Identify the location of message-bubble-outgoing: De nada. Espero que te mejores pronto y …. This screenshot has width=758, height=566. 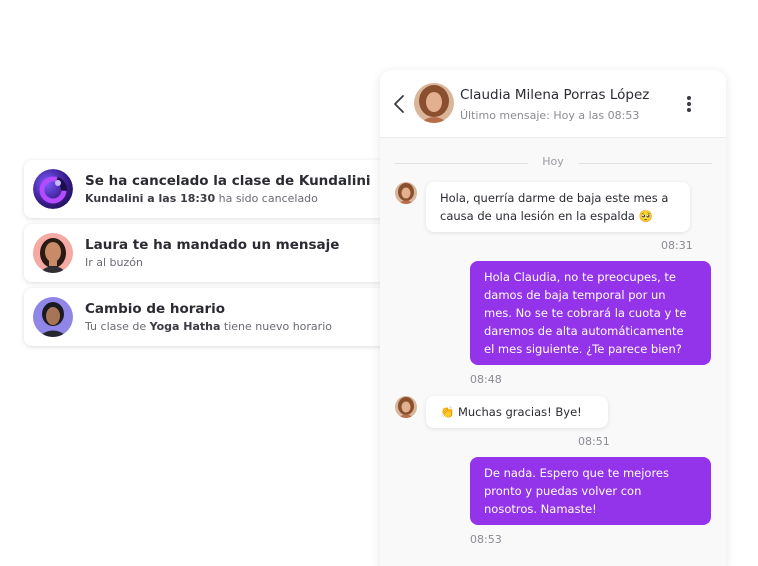
(590, 491).